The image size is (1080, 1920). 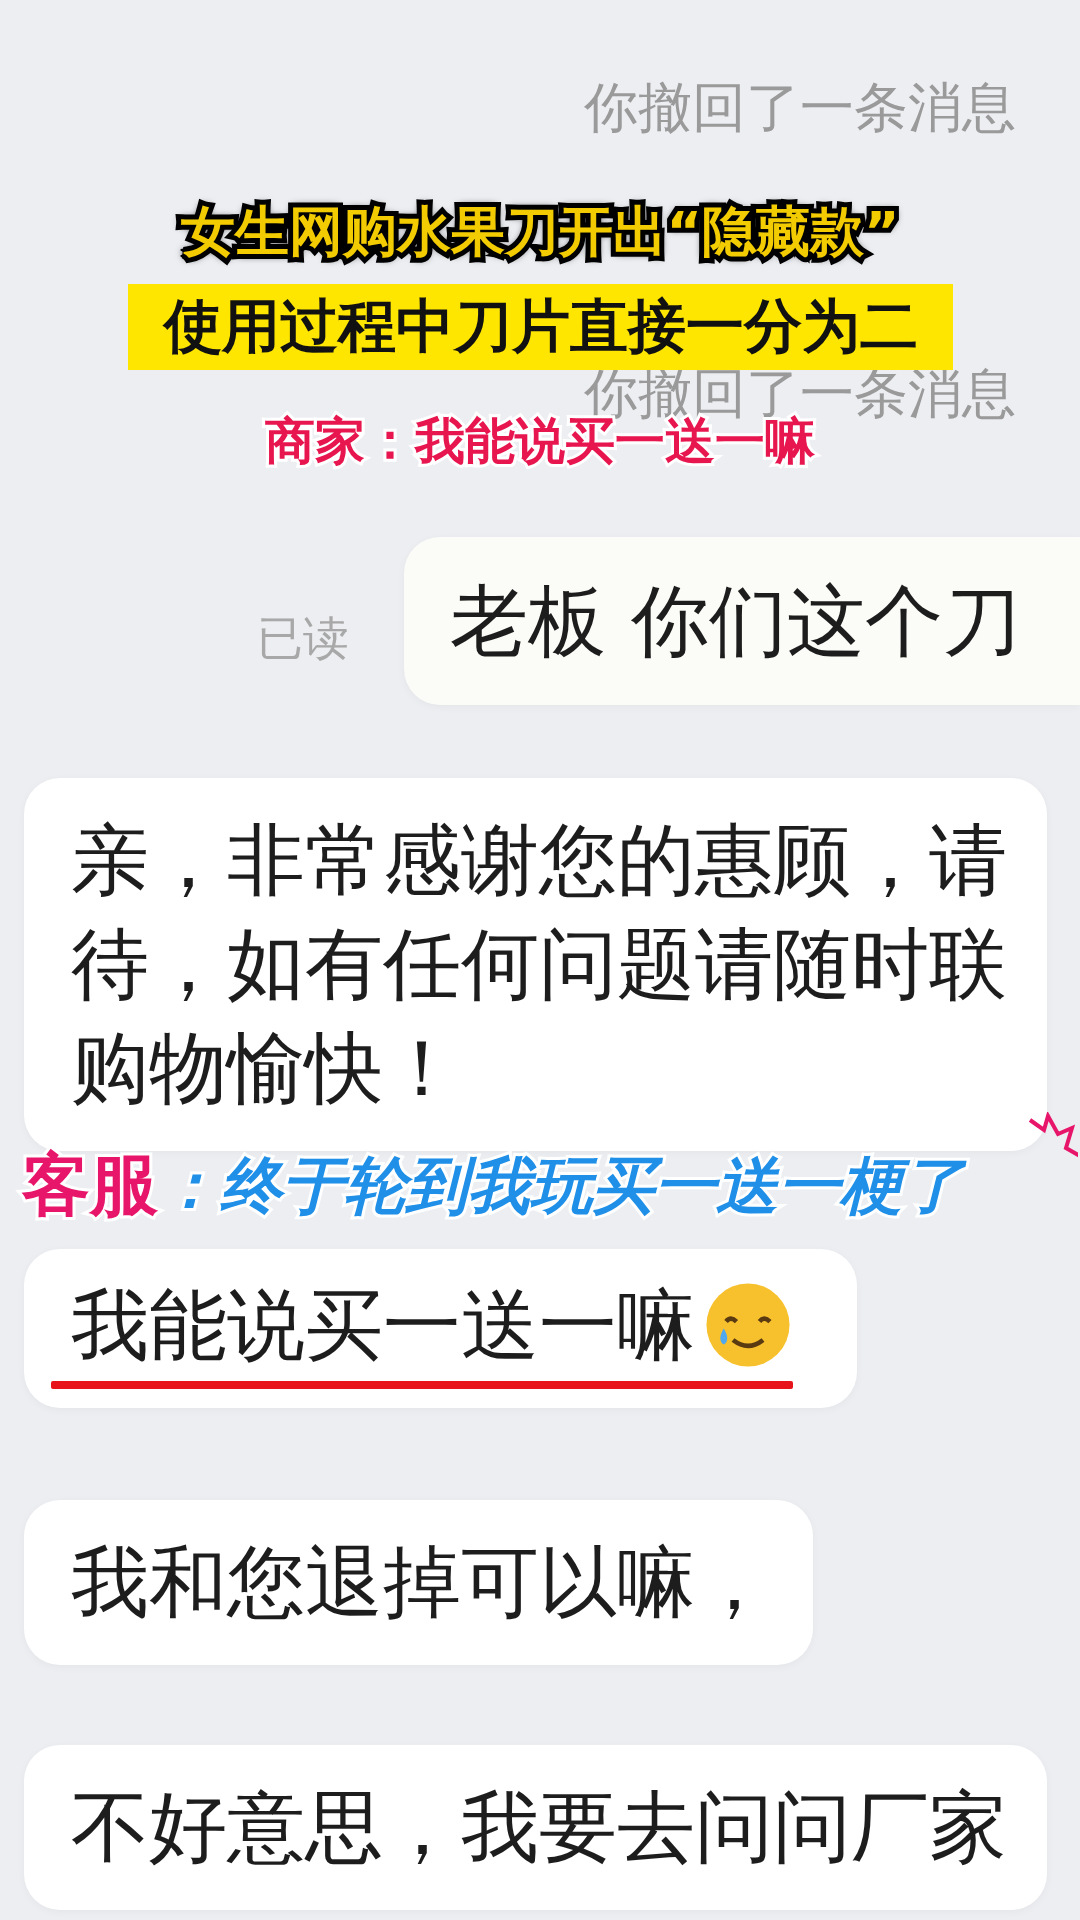 I want to click on message-text: 我和您退掉可以嘛，, so click(x=422, y=1582).